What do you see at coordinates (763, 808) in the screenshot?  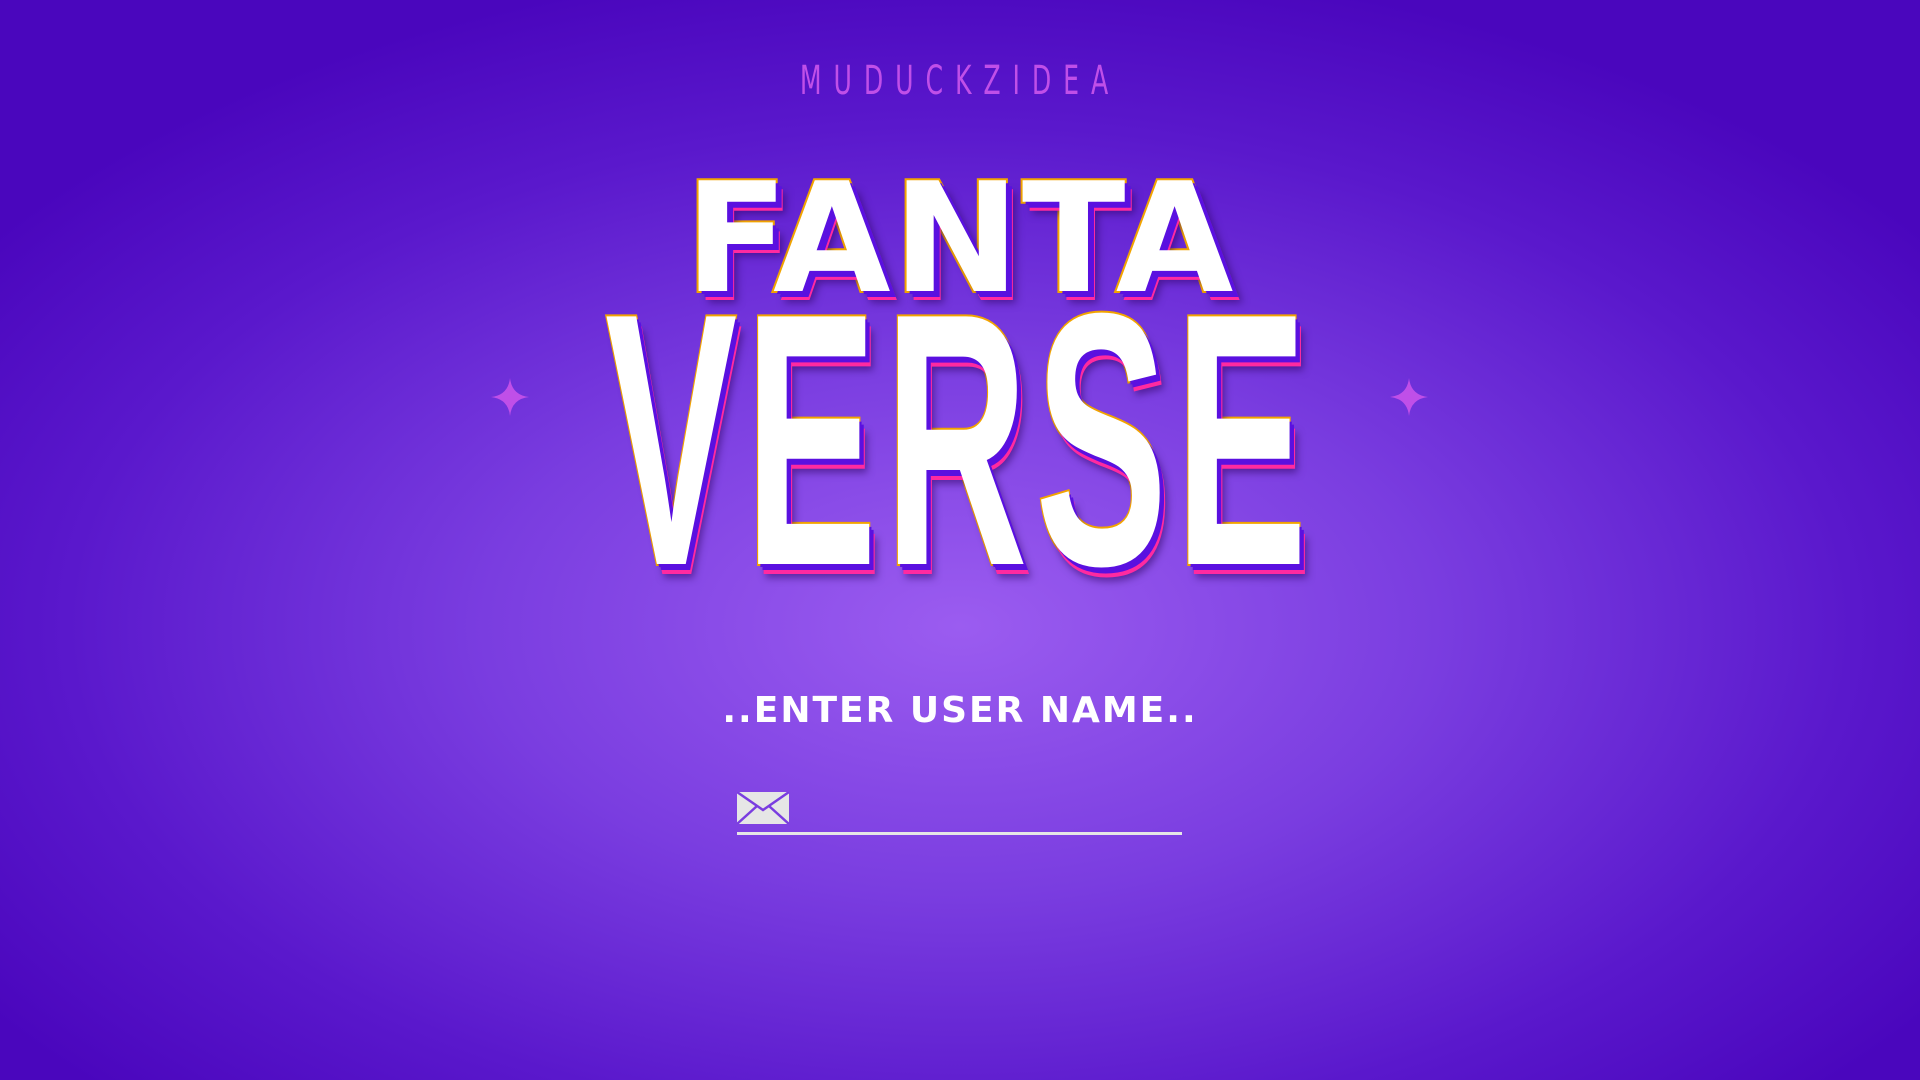 I see `envelope-icon` at bounding box center [763, 808].